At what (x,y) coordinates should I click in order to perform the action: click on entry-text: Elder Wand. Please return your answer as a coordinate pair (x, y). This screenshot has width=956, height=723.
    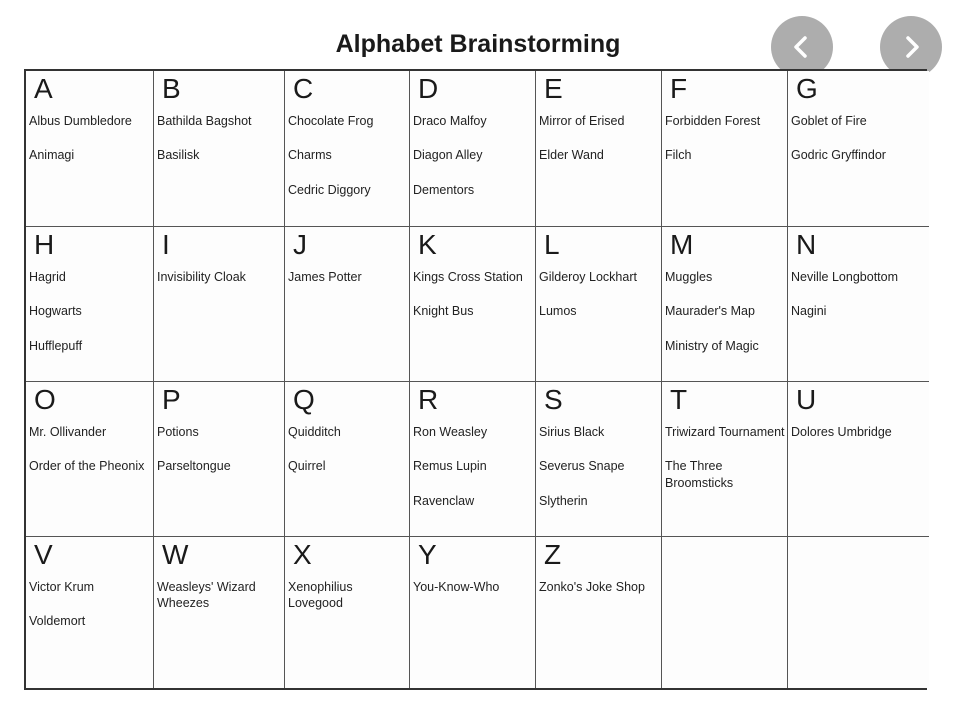
    Looking at the image, I should click on (571, 155).